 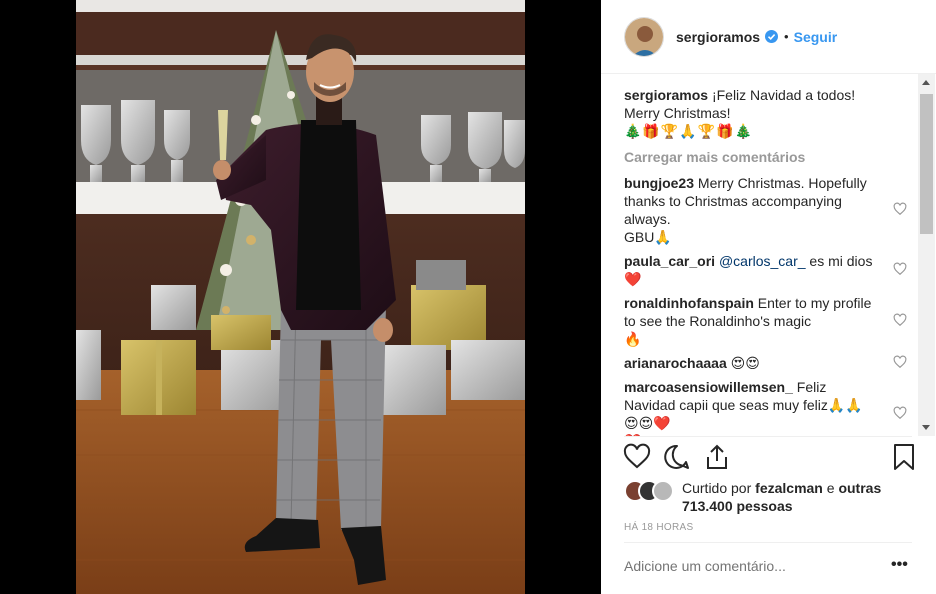 What do you see at coordinates (658, 527) in the screenshot?
I see `post-timestamp: HÁ 18 HORAS` at bounding box center [658, 527].